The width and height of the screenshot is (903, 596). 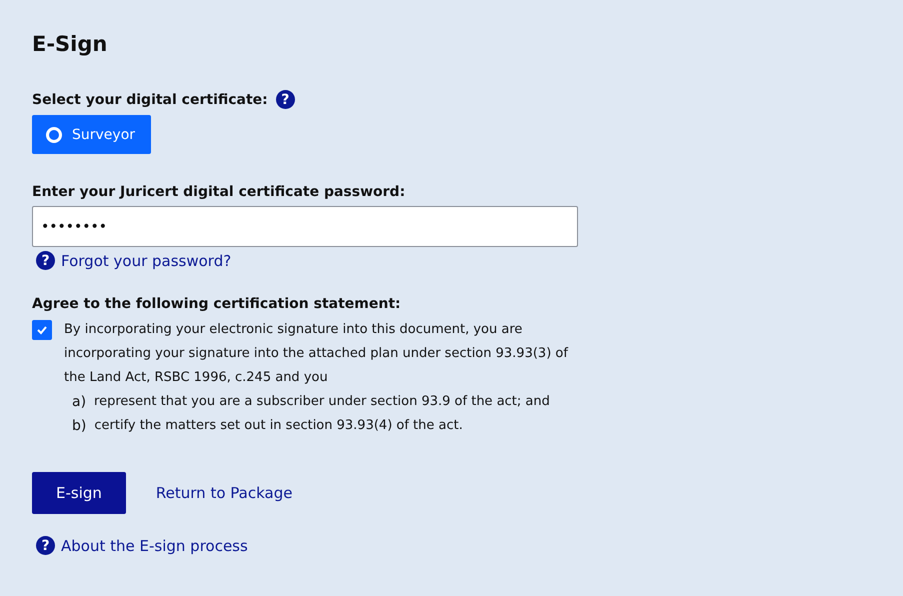 What do you see at coordinates (92, 134) in the screenshot?
I see `certificate-radio-button: Surveyor` at bounding box center [92, 134].